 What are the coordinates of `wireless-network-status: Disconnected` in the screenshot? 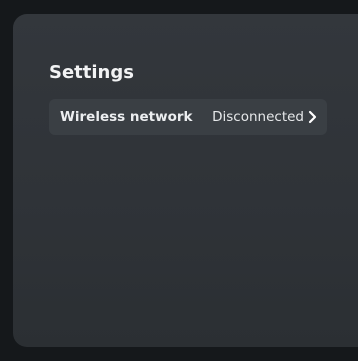 It's located at (258, 117).